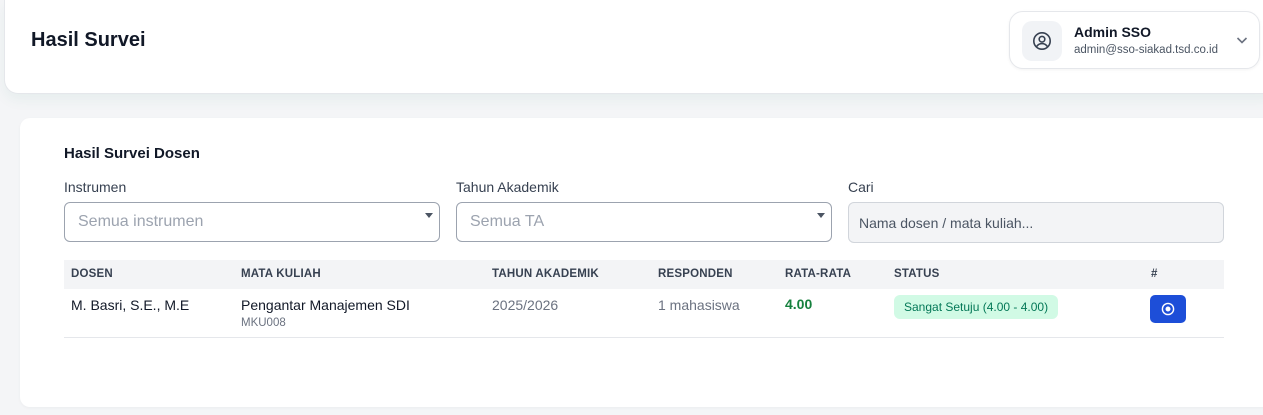  I want to click on instrument-select-value: Semua instrumen, so click(141, 221).